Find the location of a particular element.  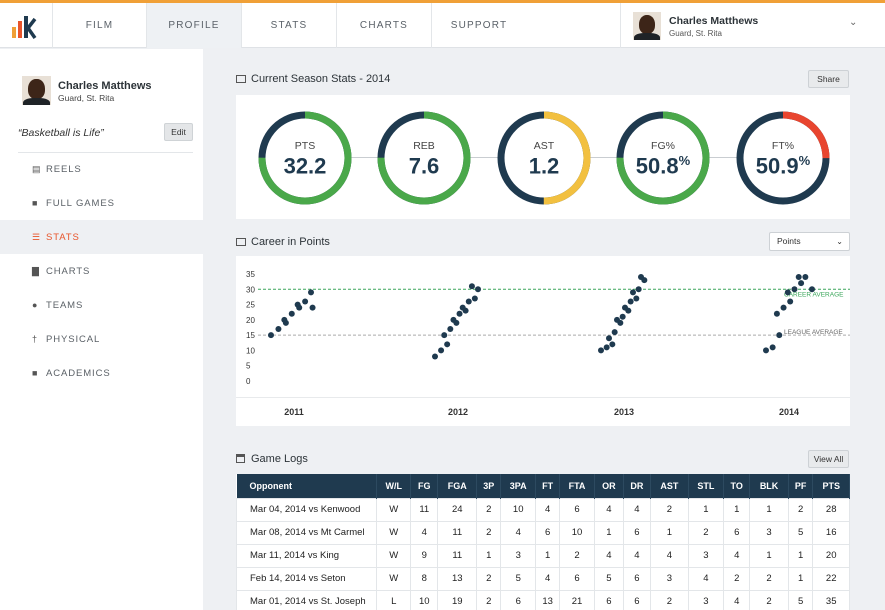

edit-button: Edit is located at coordinates (178, 132).